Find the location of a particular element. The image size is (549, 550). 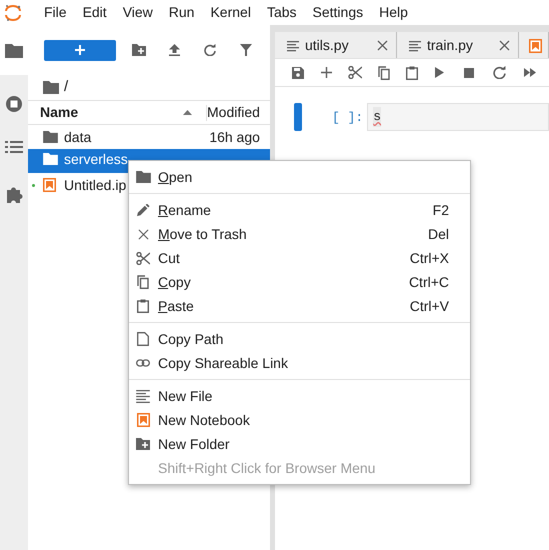

context-menu-item: Shift+Right Click for Browser Menu is located at coordinates (266, 468).